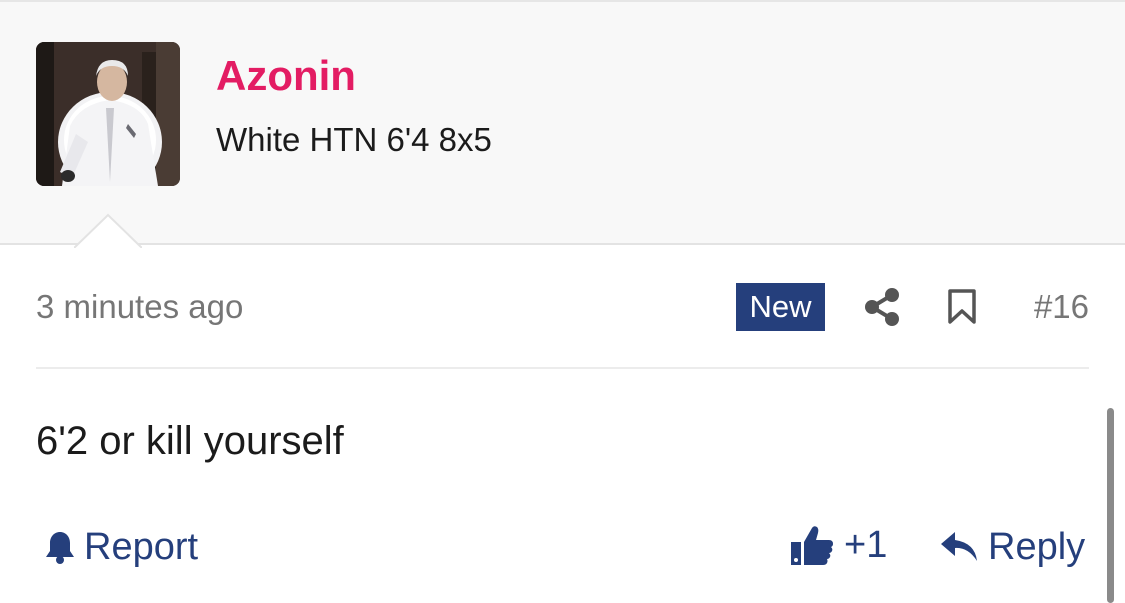 This screenshot has width=1125, height=603. I want to click on user-title: White HTN 6'4 8x5, so click(354, 139).